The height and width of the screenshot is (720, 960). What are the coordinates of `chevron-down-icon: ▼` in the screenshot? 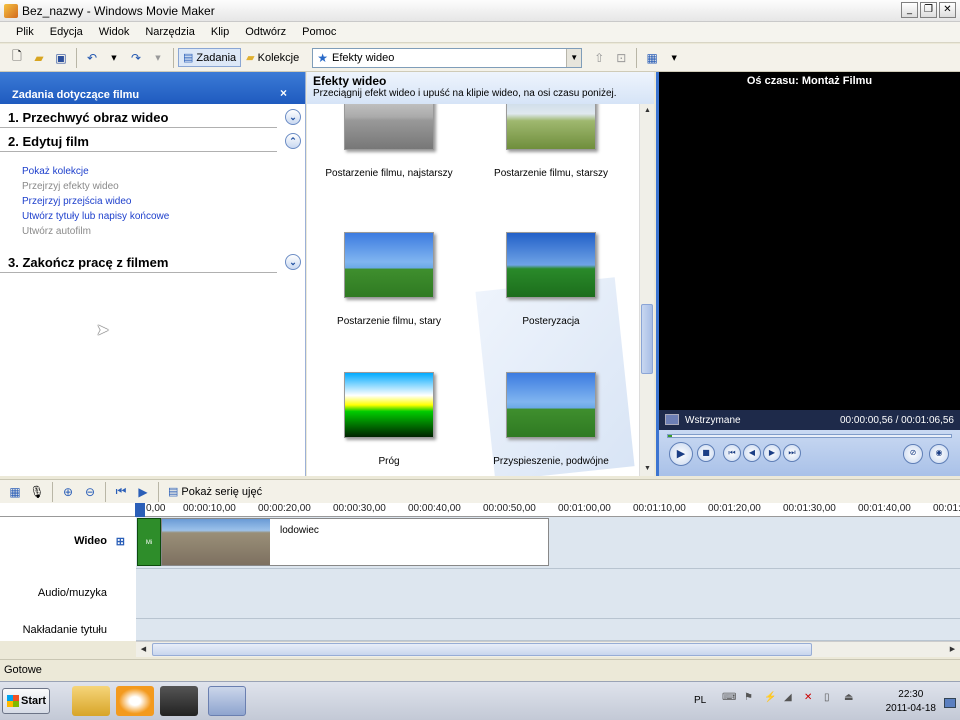 It's located at (574, 57).